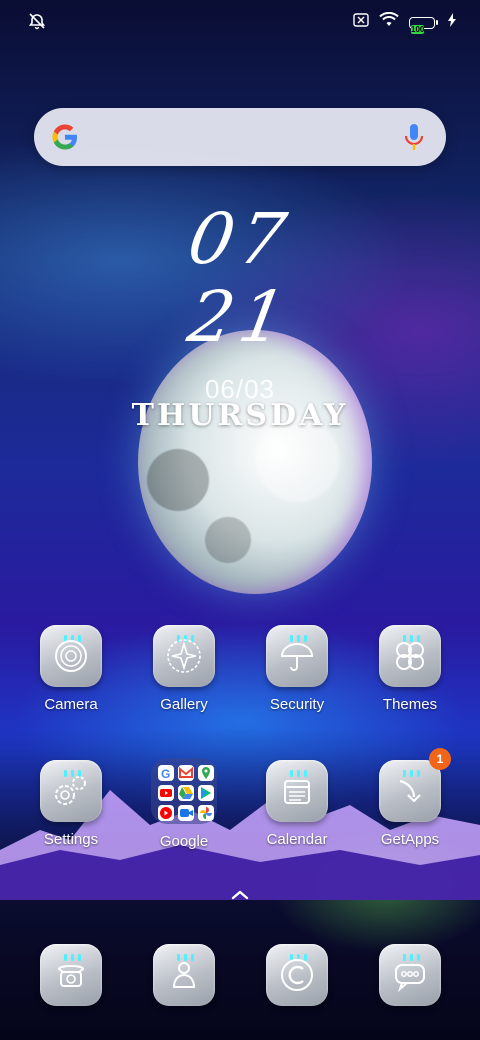 The height and width of the screenshot is (1040, 480). I want to click on app-themes: Themes, so click(410, 669).